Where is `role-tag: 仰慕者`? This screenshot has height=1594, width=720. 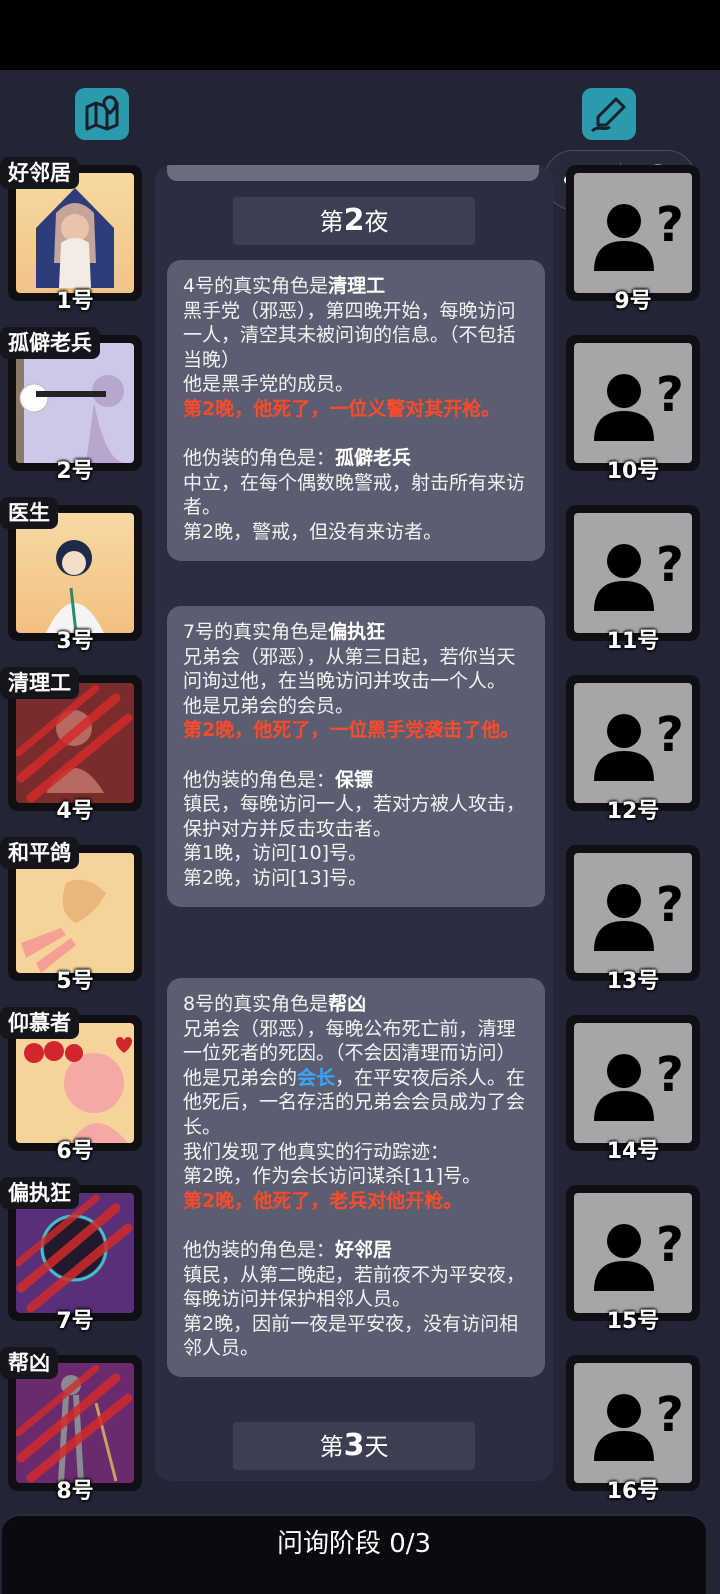
role-tag: 仰慕者 is located at coordinates (39, 1023).